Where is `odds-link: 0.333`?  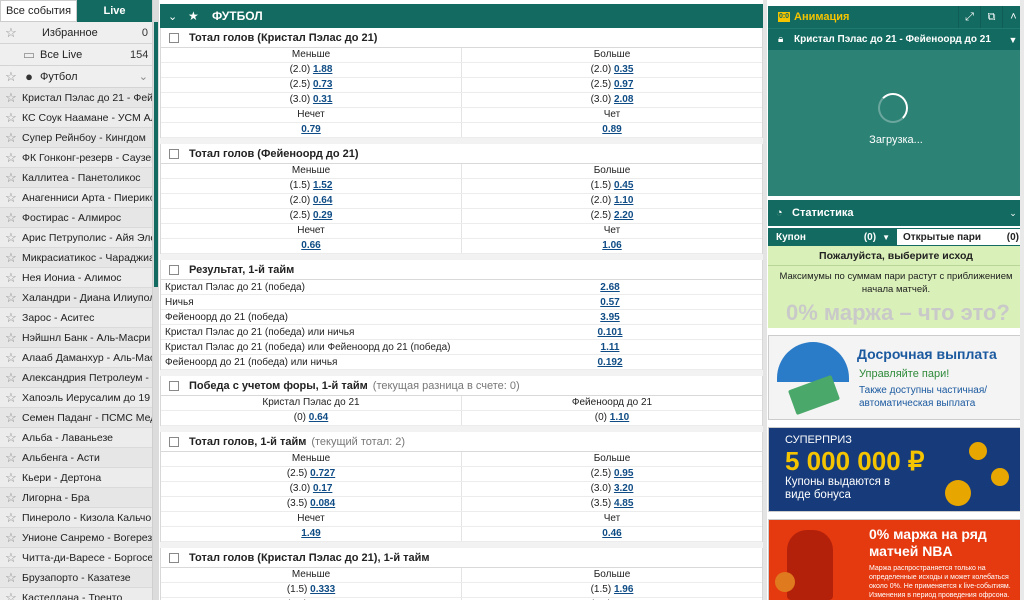
odds-link: 0.333 is located at coordinates (322, 589).